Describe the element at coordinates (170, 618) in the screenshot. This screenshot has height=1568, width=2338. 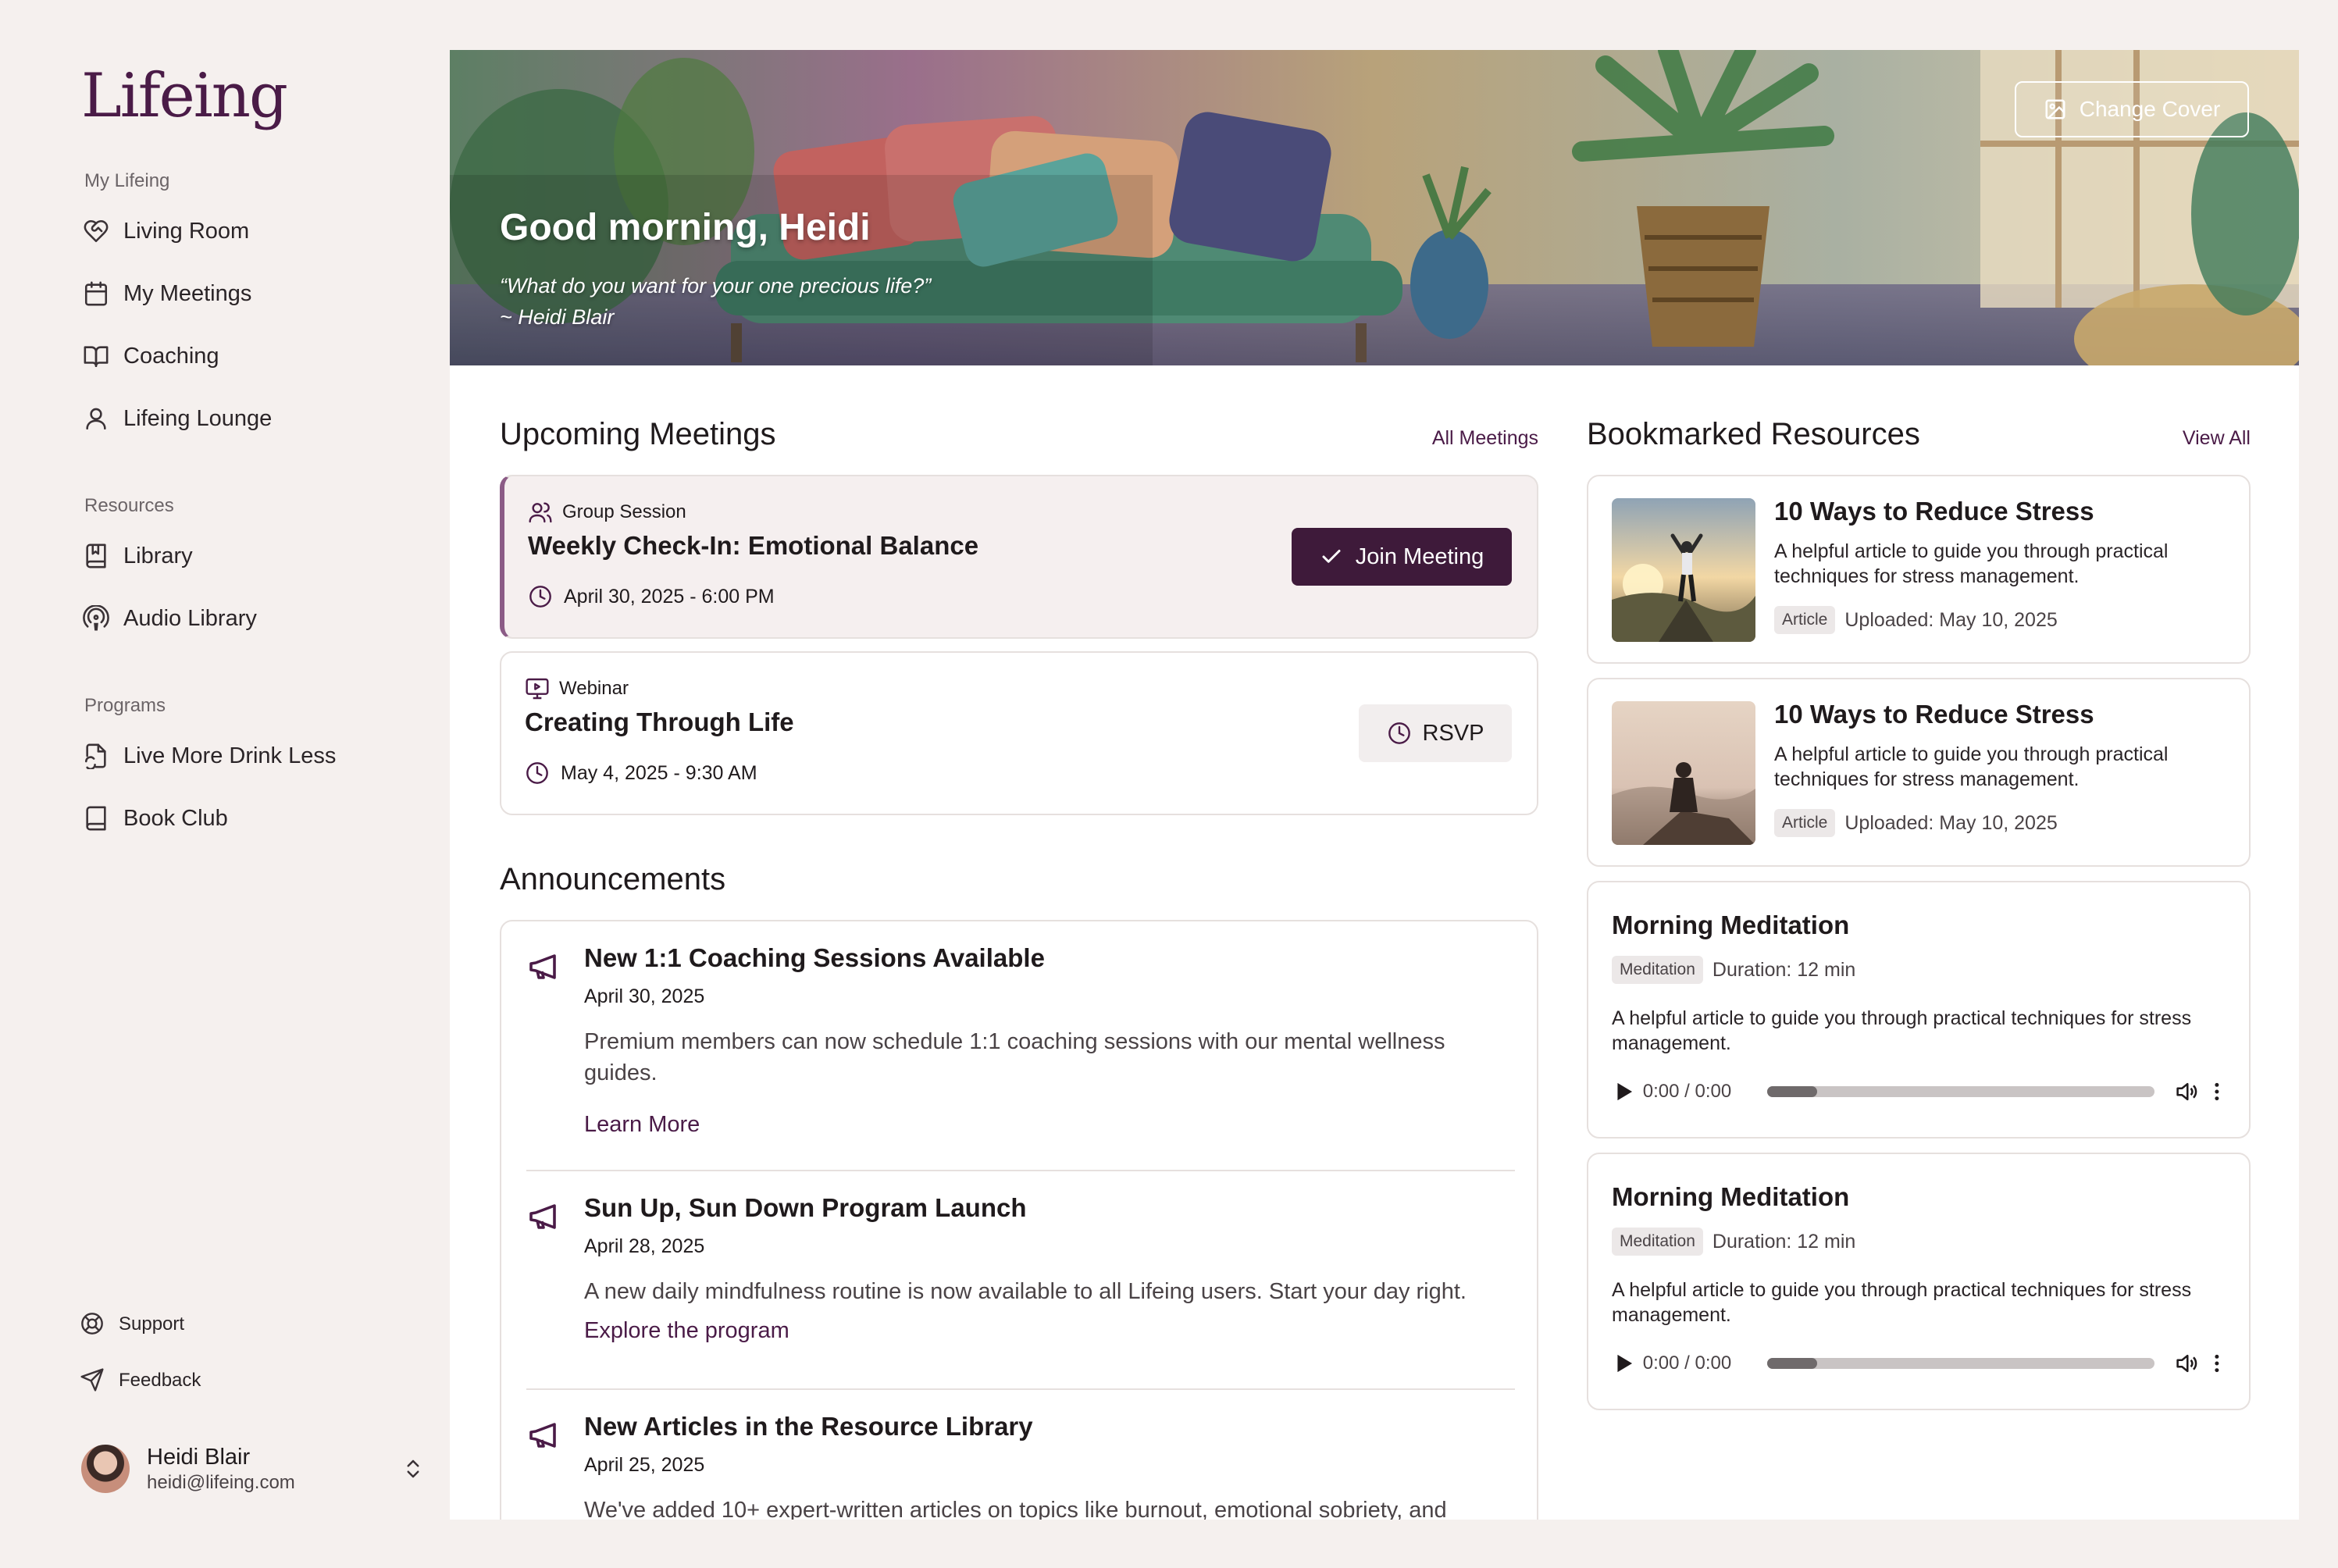
I see `sidebar-item-audio-library: Audio Library` at that location.